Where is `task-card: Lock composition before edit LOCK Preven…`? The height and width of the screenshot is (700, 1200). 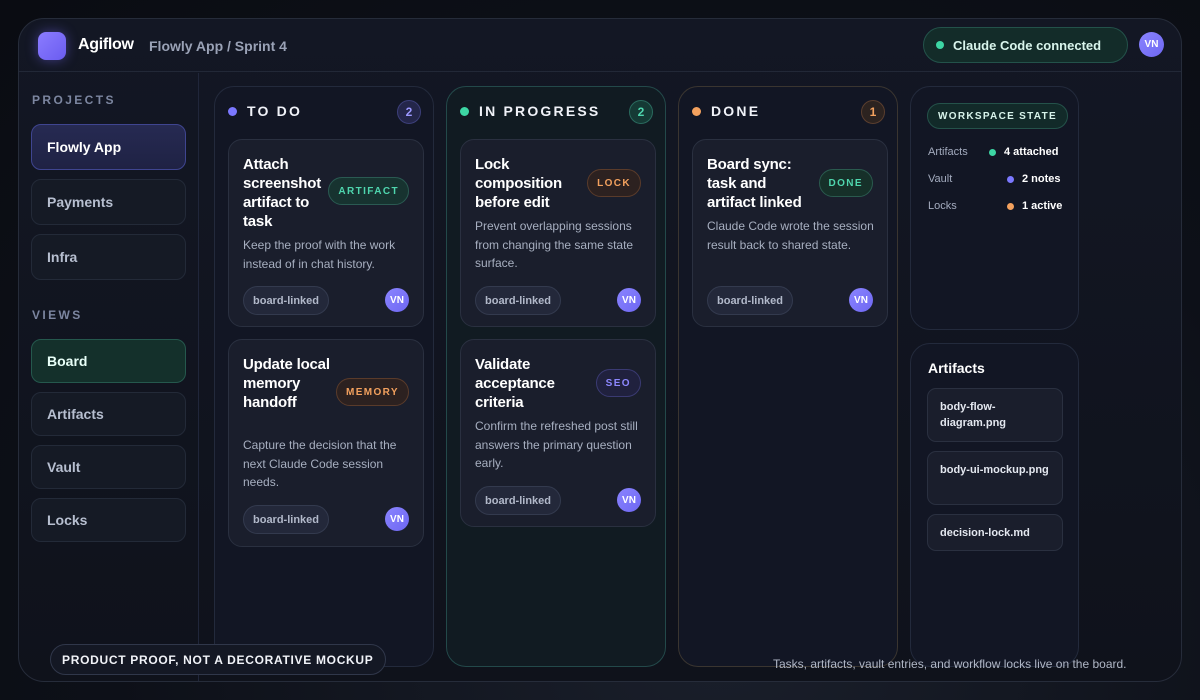 task-card: Lock composition before edit LOCK Preven… is located at coordinates (558, 233).